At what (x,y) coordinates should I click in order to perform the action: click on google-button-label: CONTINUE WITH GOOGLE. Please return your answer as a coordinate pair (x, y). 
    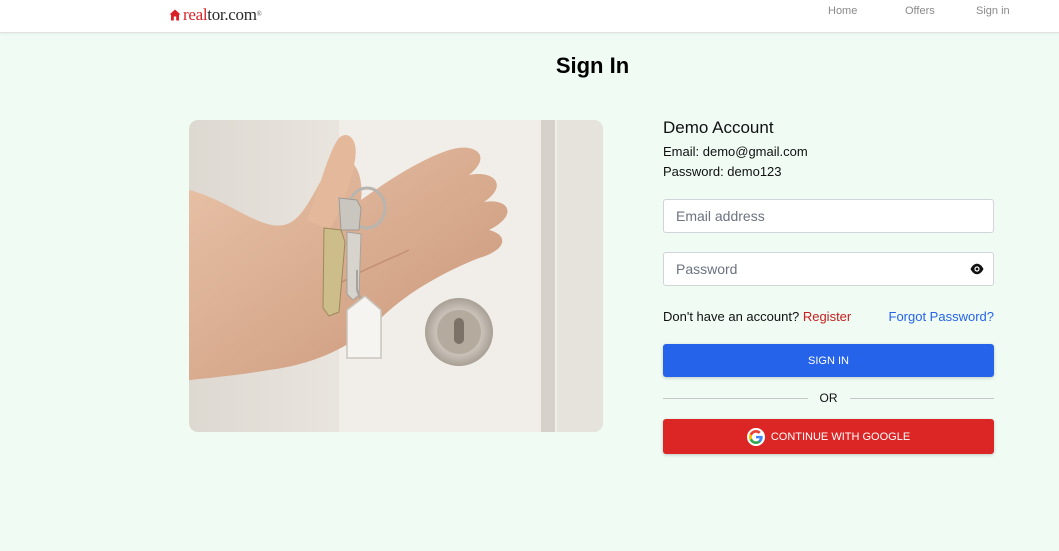
    Looking at the image, I should click on (840, 436).